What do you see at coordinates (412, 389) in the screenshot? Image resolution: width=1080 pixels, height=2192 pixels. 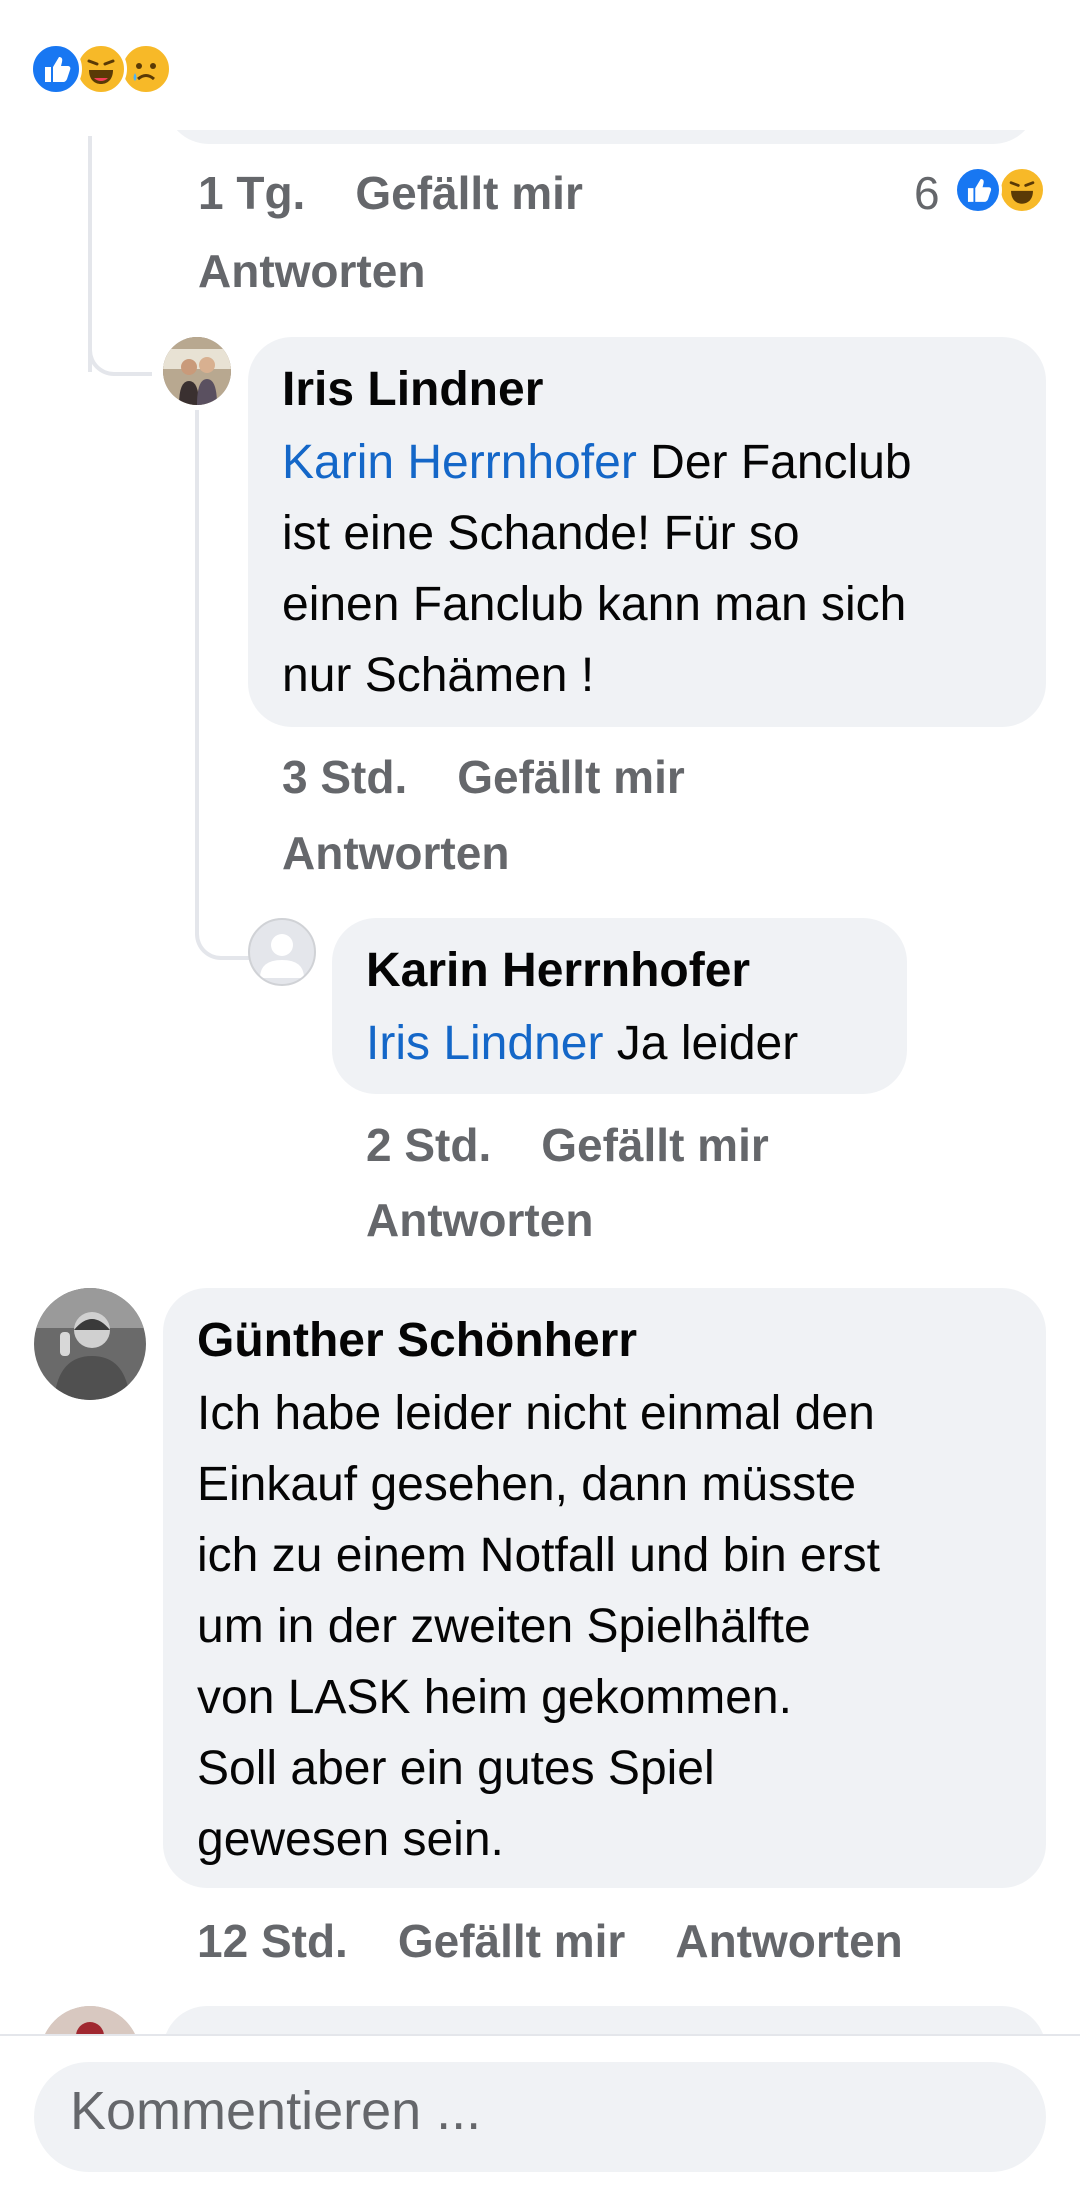 I see `comment-author: Iris Lindner` at bounding box center [412, 389].